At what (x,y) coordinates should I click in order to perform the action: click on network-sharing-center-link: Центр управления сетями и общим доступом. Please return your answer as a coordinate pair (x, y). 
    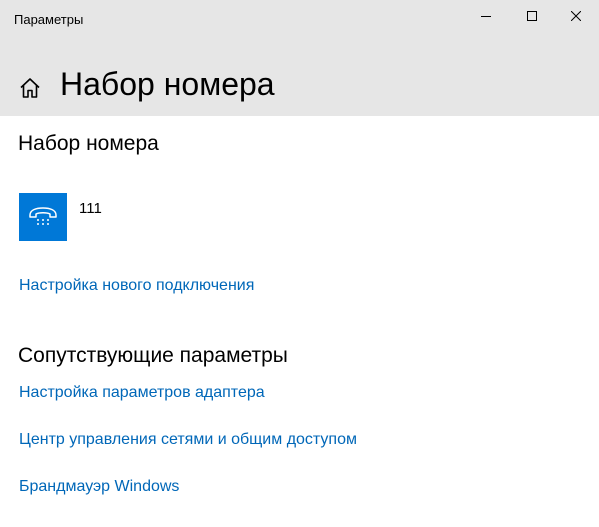
    Looking at the image, I should click on (188, 440).